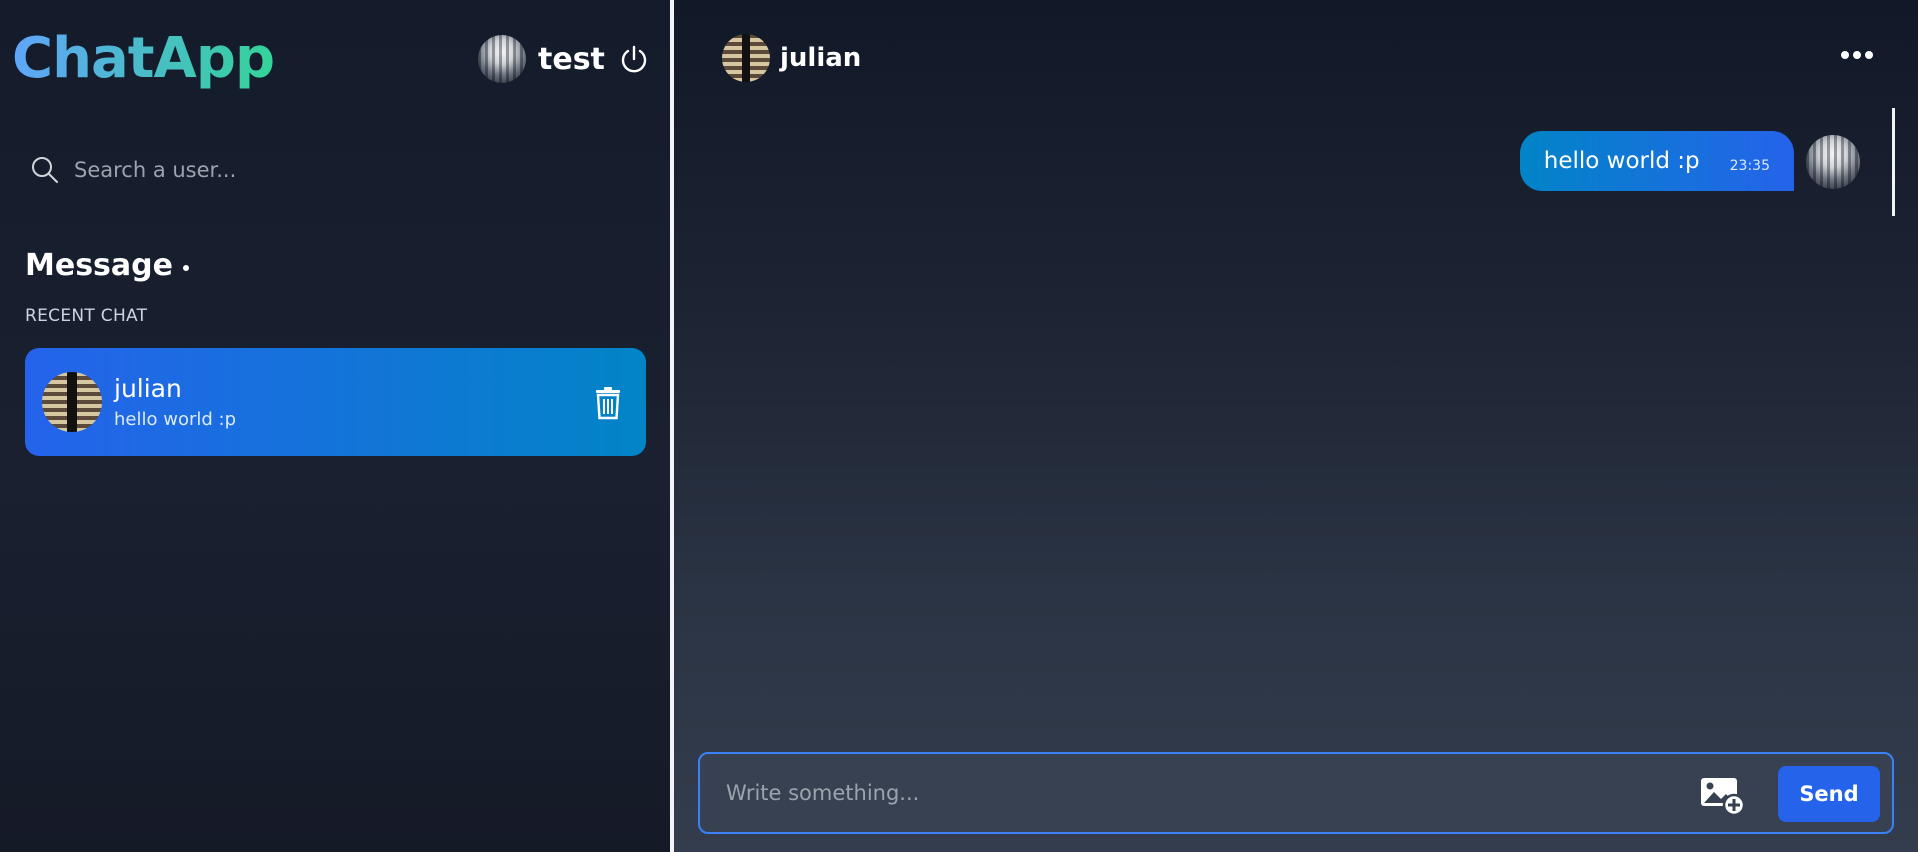 The height and width of the screenshot is (852, 1918). What do you see at coordinates (821, 58) in the screenshot?
I see `contact-name: julian` at bounding box center [821, 58].